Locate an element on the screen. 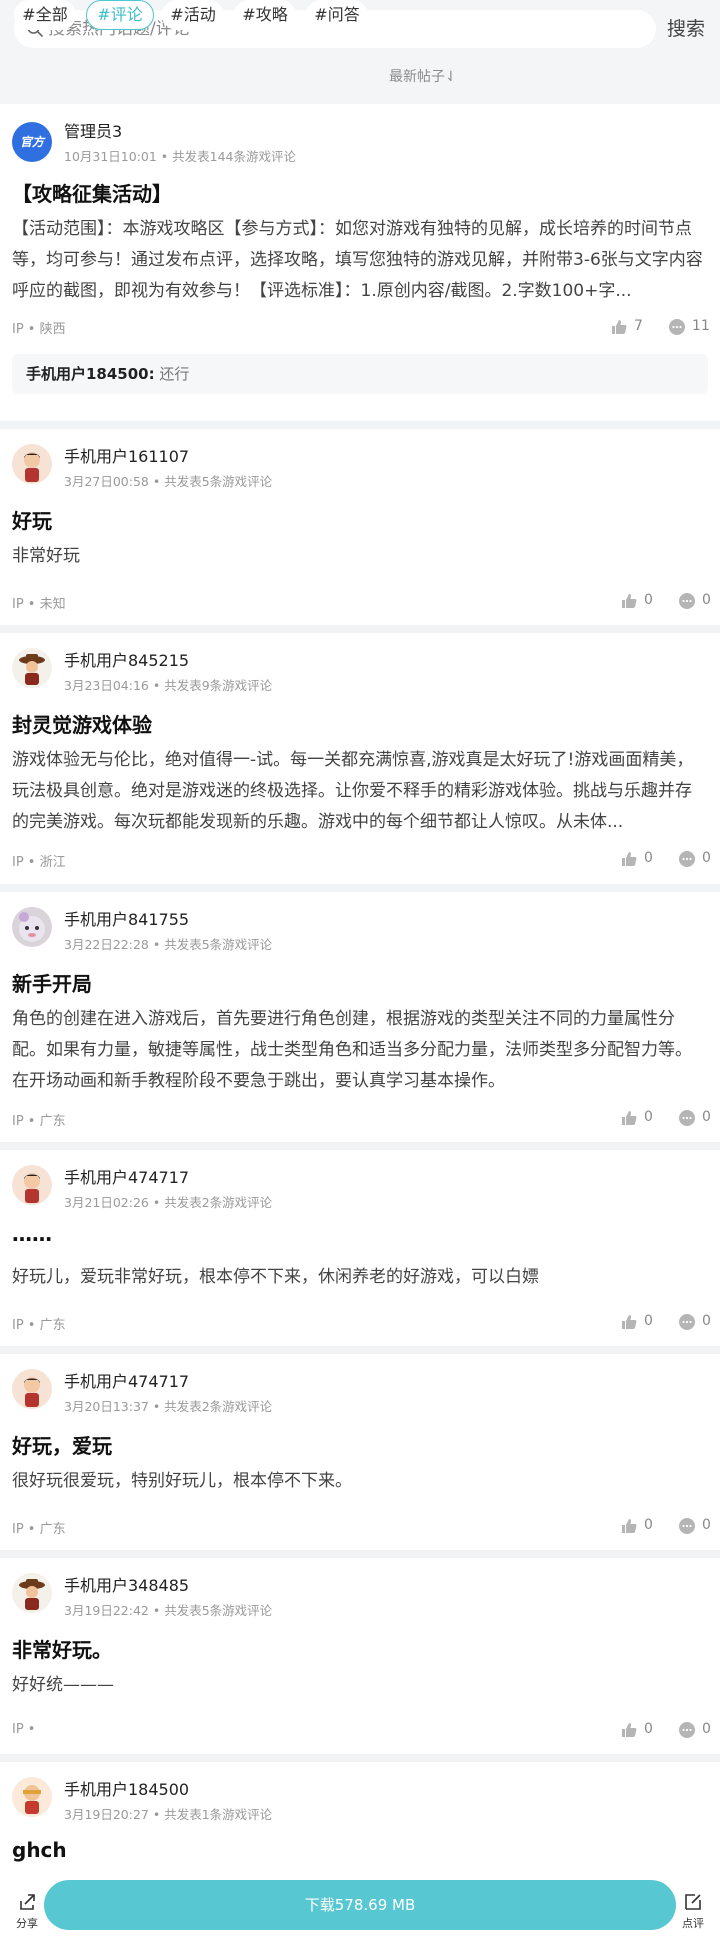 Image resolution: width=720 pixels, height=1937 pixels. share-icon is located at coordinates (27, 1902).